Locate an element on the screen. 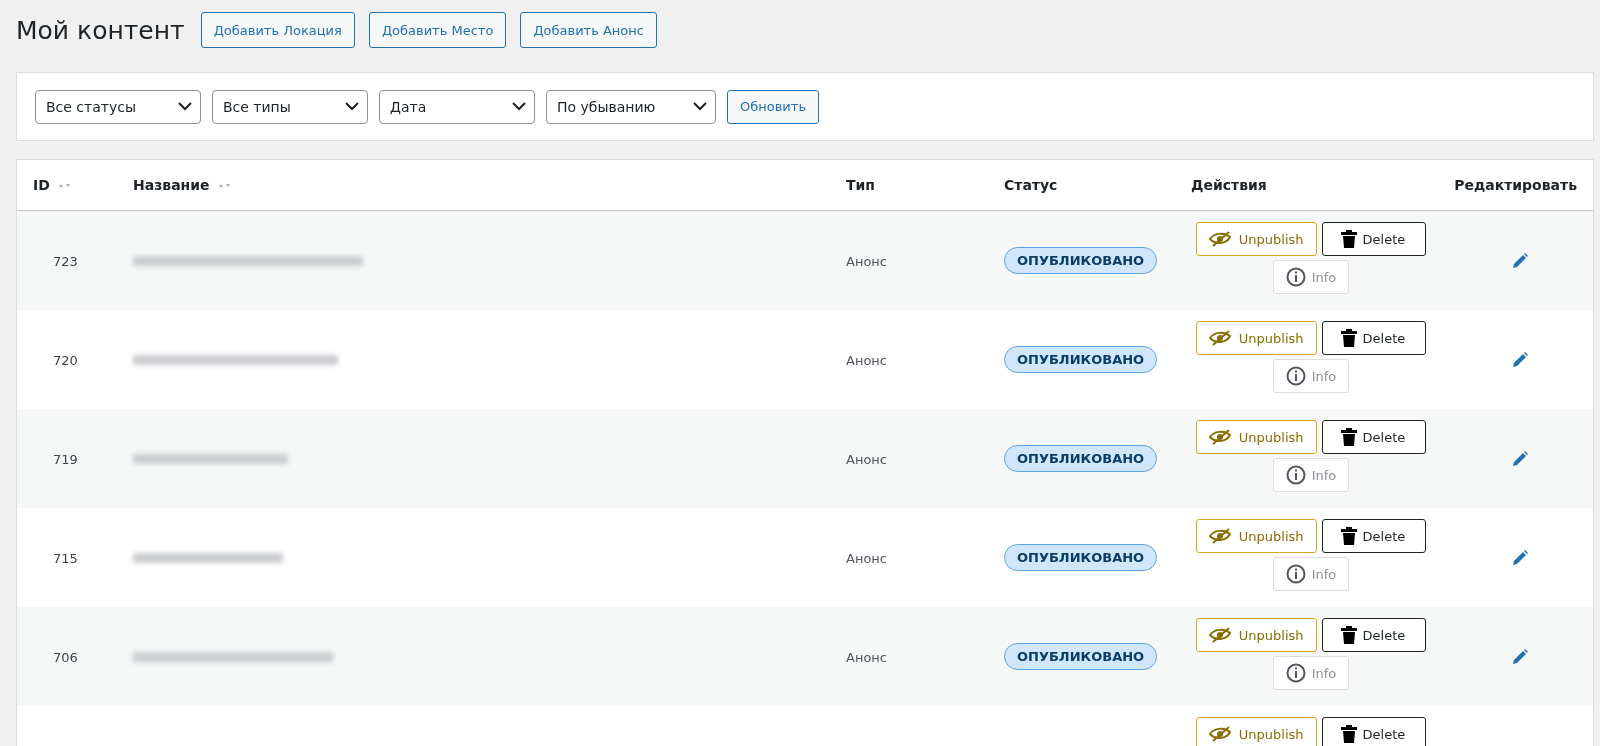 Image resolution: width=1600 pixels, height=746 pixels. column-header: Название is located at coordinates (171, 185).